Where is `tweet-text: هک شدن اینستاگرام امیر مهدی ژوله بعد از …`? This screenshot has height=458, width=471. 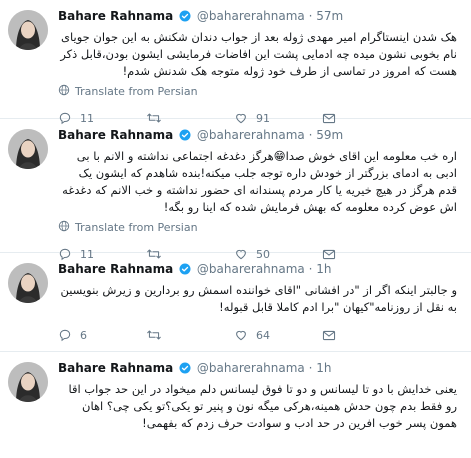
tweet-text: هک شدن اینستاگرام امیر مهدی ژوله بعد از … is located at coordinates (258, 54).